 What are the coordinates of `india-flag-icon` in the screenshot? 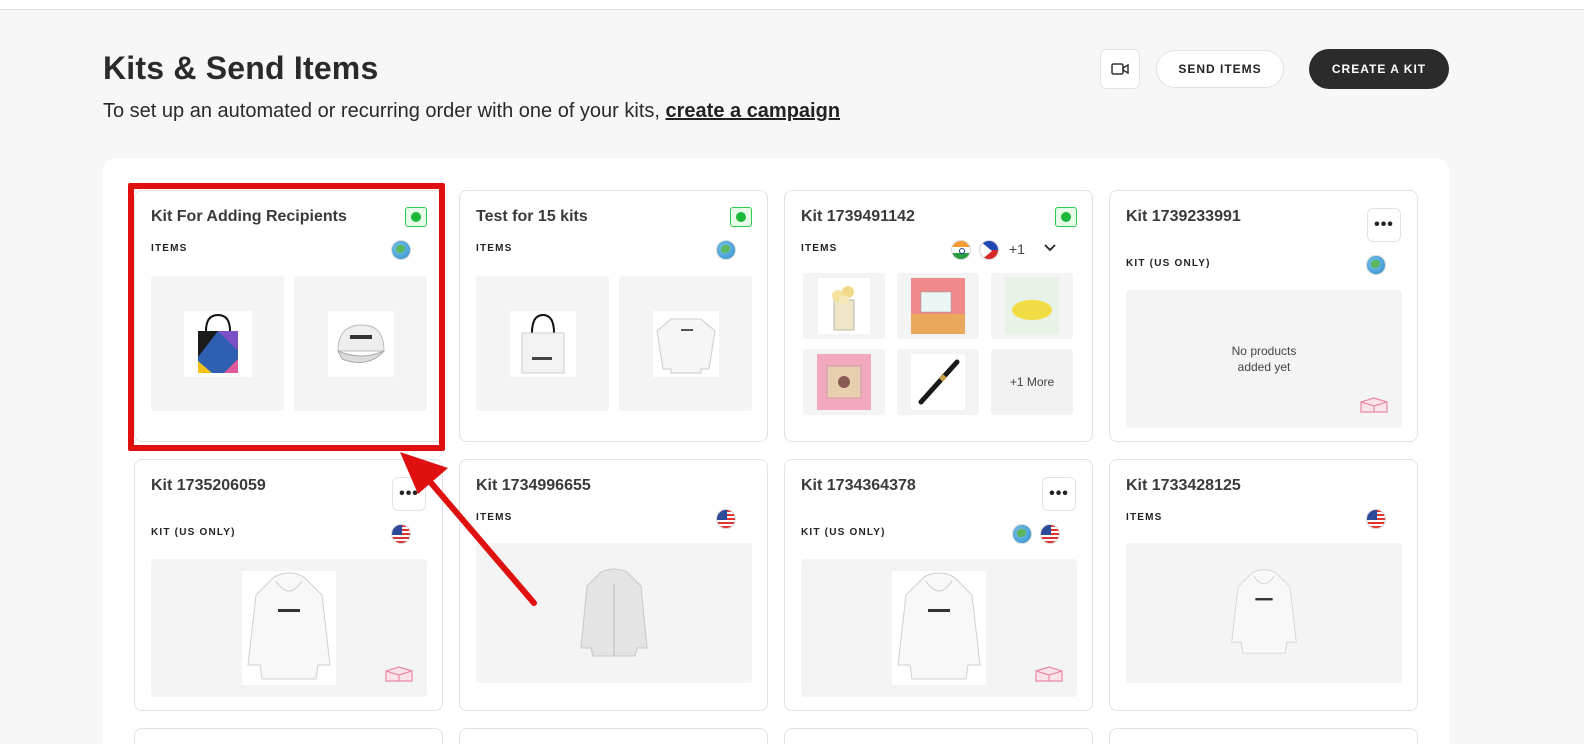 It's located at (961, 250).